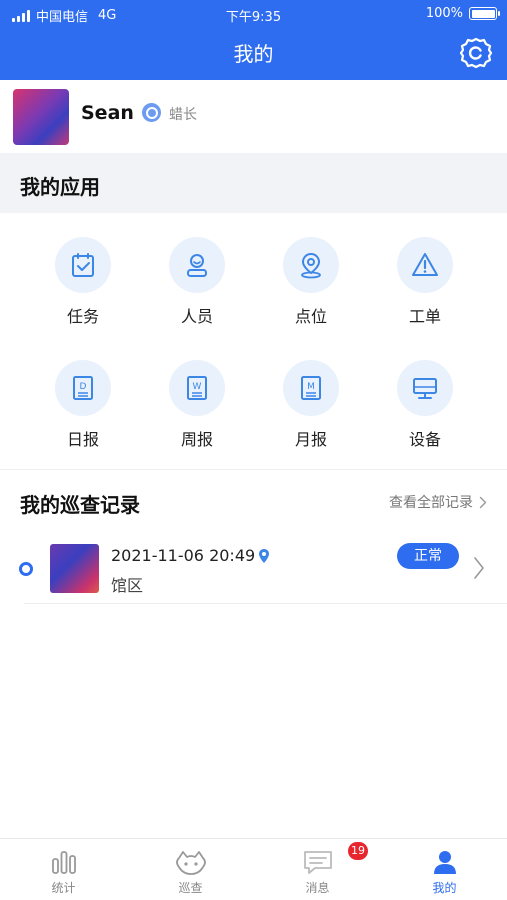  I want to click on tab-profile: 我的, so click(444, 869).